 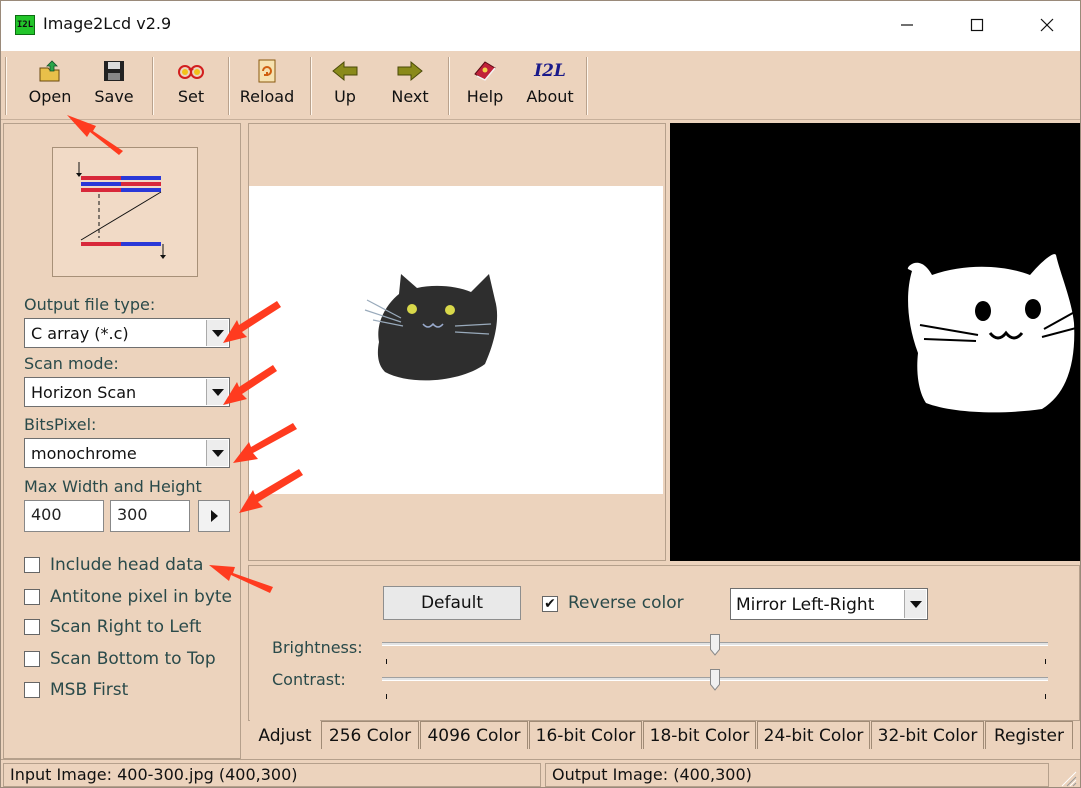 I want to click on tab-adjust: Adjust, so click(x=285, y=735).